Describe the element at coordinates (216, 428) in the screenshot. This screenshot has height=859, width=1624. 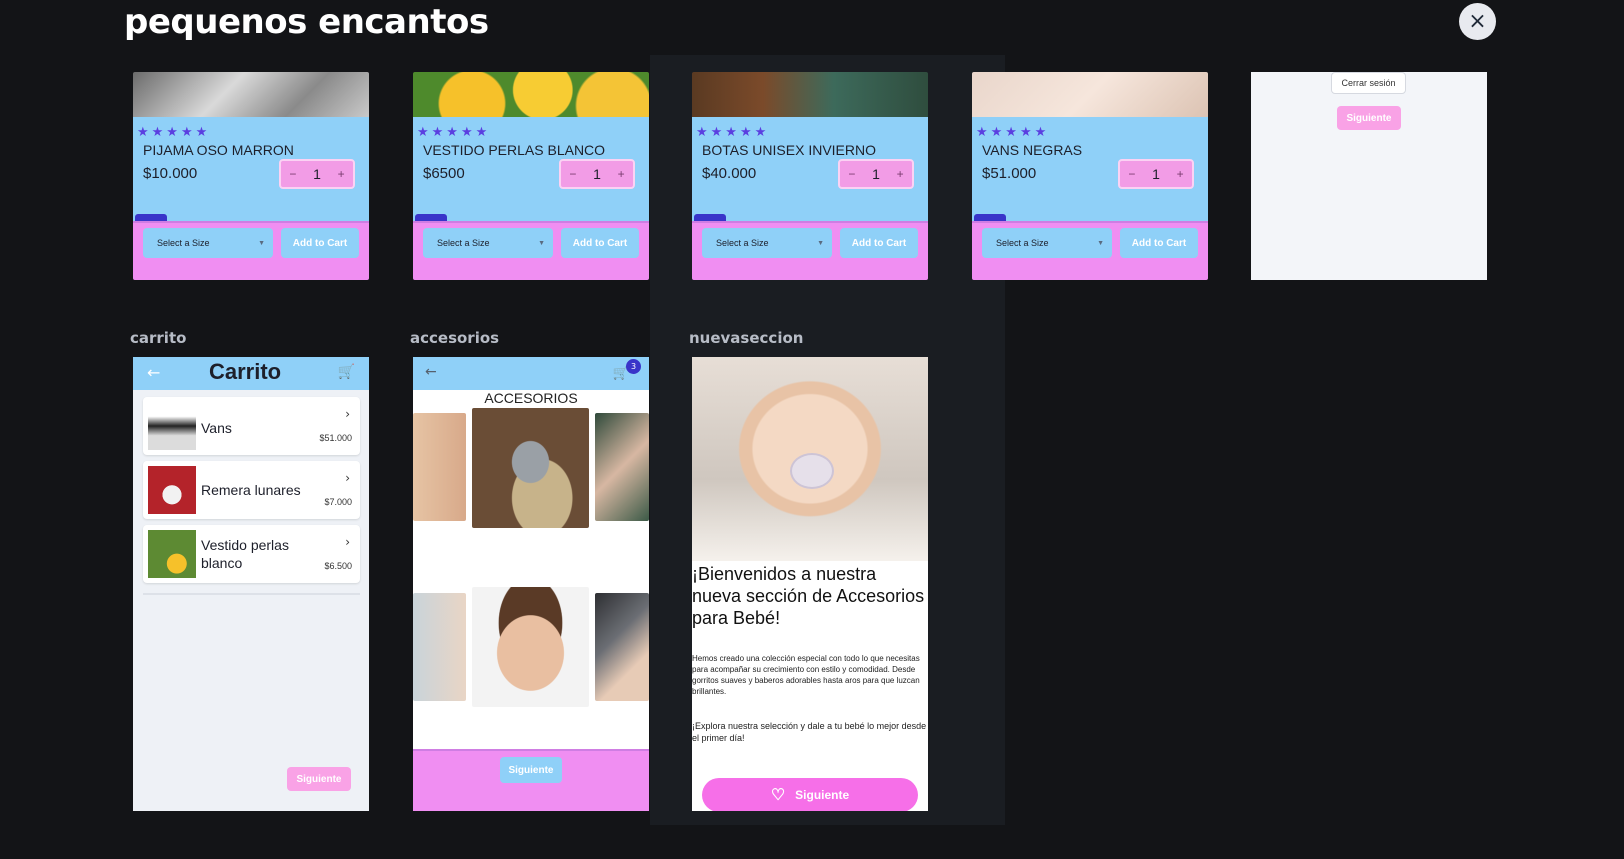
I see `item-name: Vans` at that location.